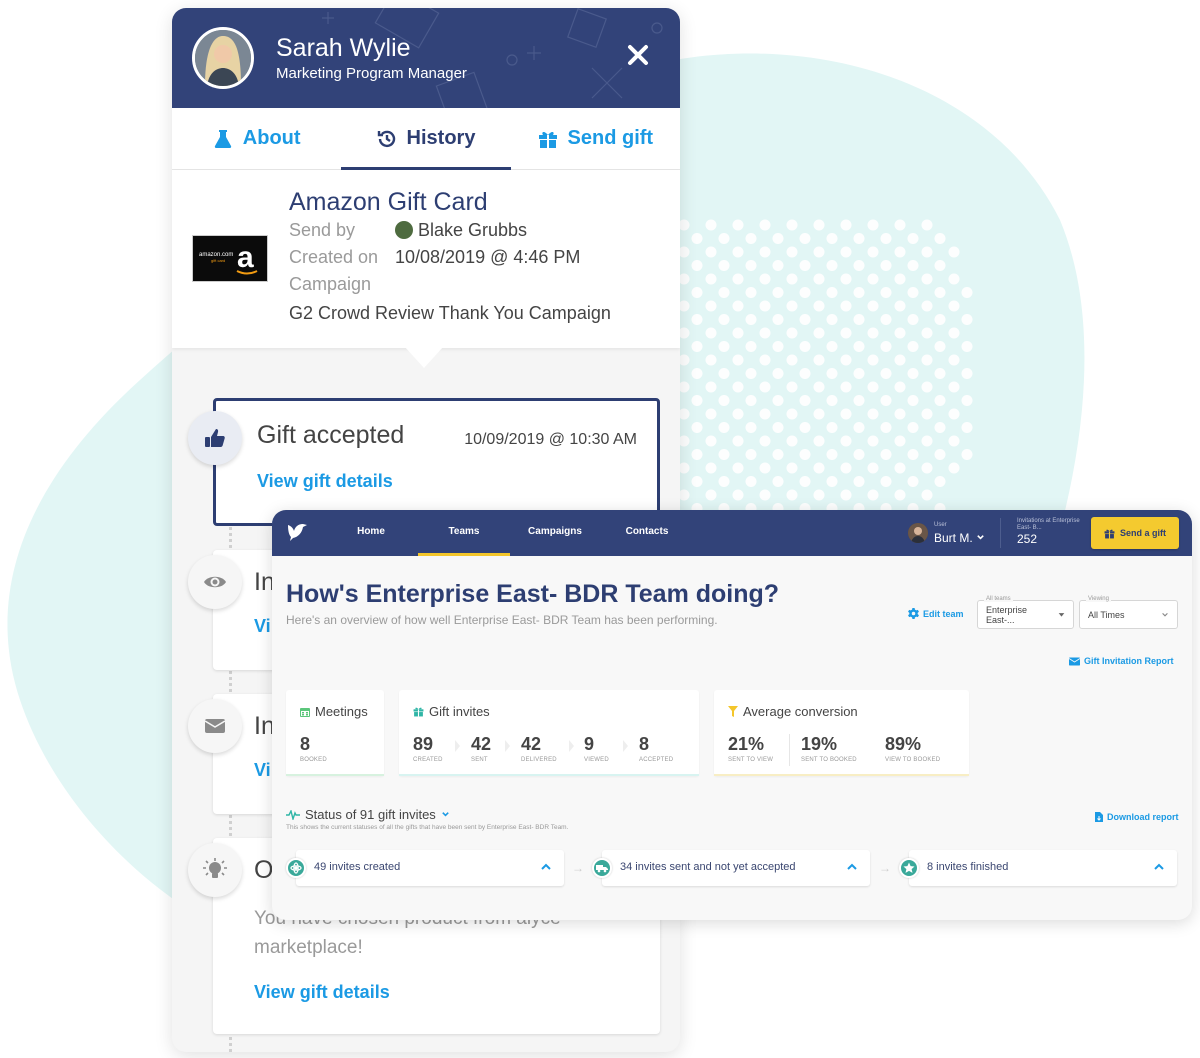 This screenshot has height=1058, width=1200. Describe the element at coordinates (371, 73) in the screenshot. I see `profile-role: Marketing Program Manager` at that location.